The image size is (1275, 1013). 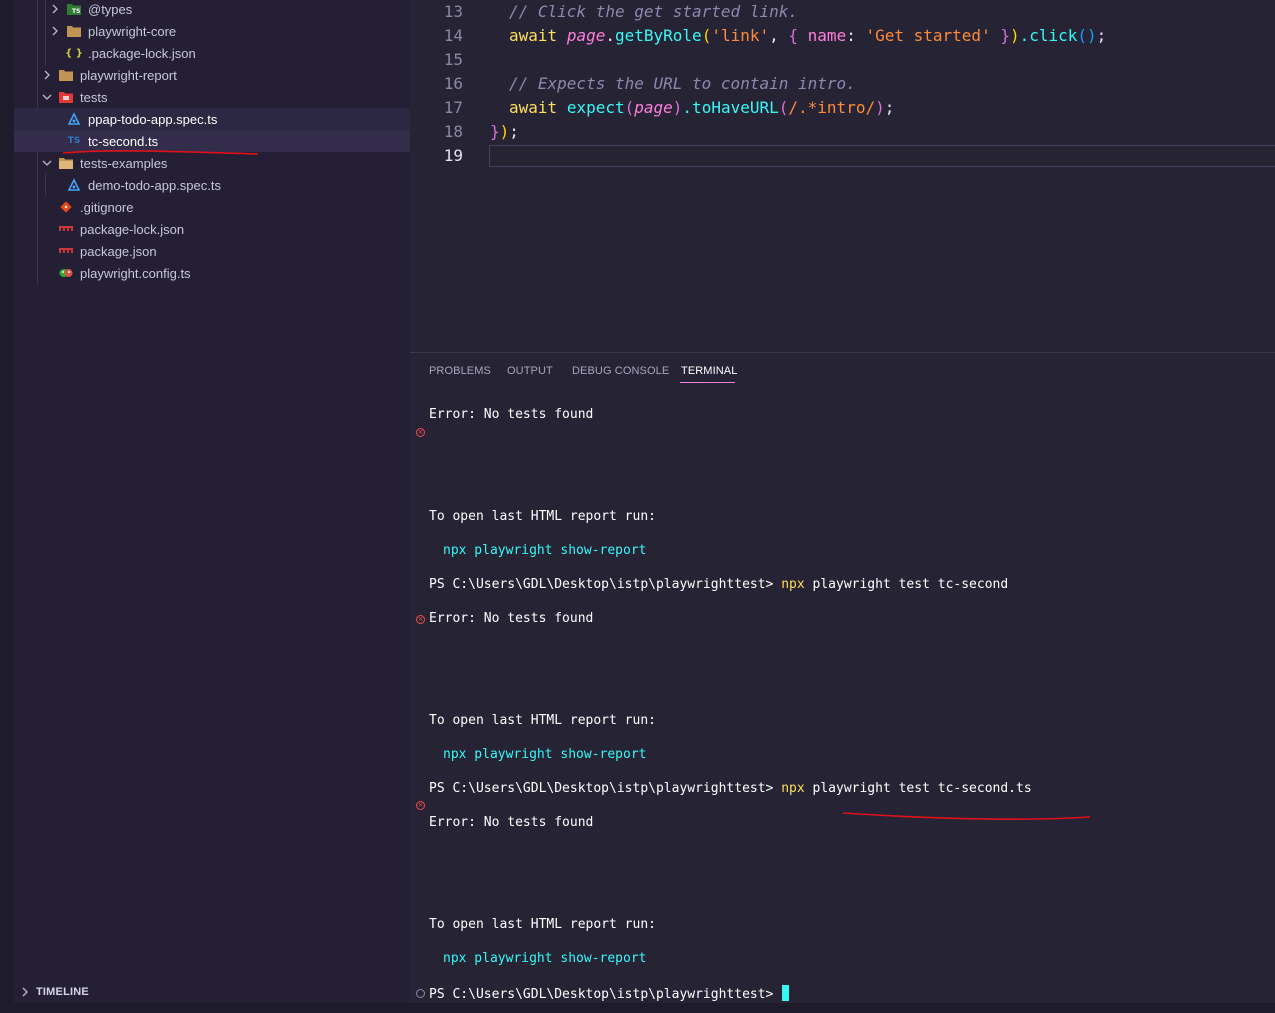 What do you see at coordinates (66, 273) in the screenshot?
I see `playwright-icon` at bounding box center [66, 273].